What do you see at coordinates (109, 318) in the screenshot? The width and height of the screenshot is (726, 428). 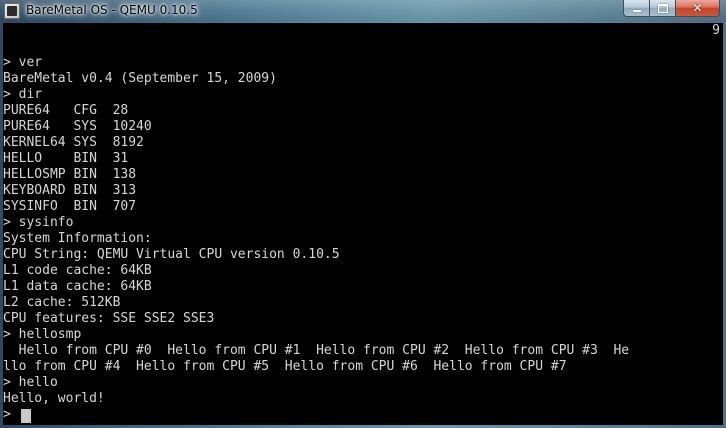 I see `console-line: CPU features: SSE SSE2 SSE3` at bounding box center [109, 318].